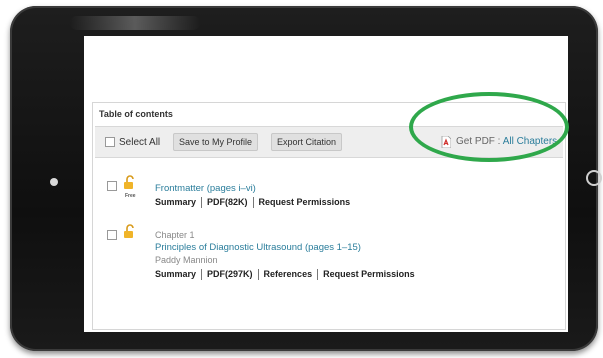 This screenshot has height=358, width=603. Describe the element at coordinates (110, 142) in the screenshot. I see `select-all-checkbox` at that location.